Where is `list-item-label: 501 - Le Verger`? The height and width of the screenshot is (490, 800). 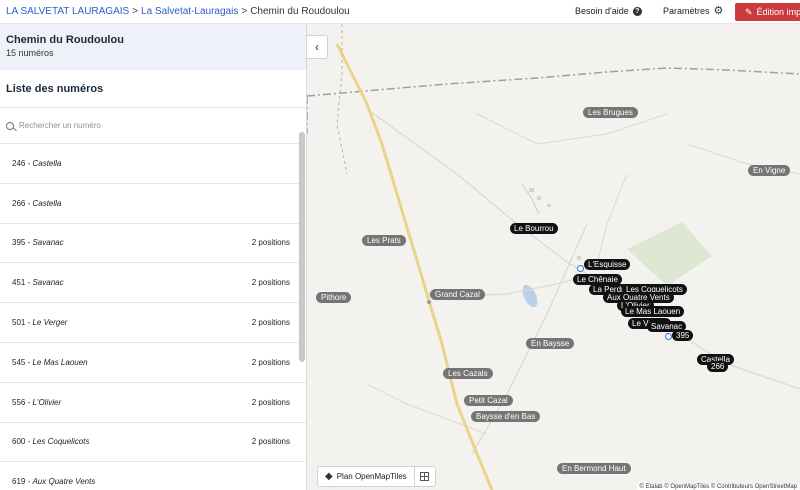
list-item-label: 501 - Le Verger is located at coordinates (40, 323).